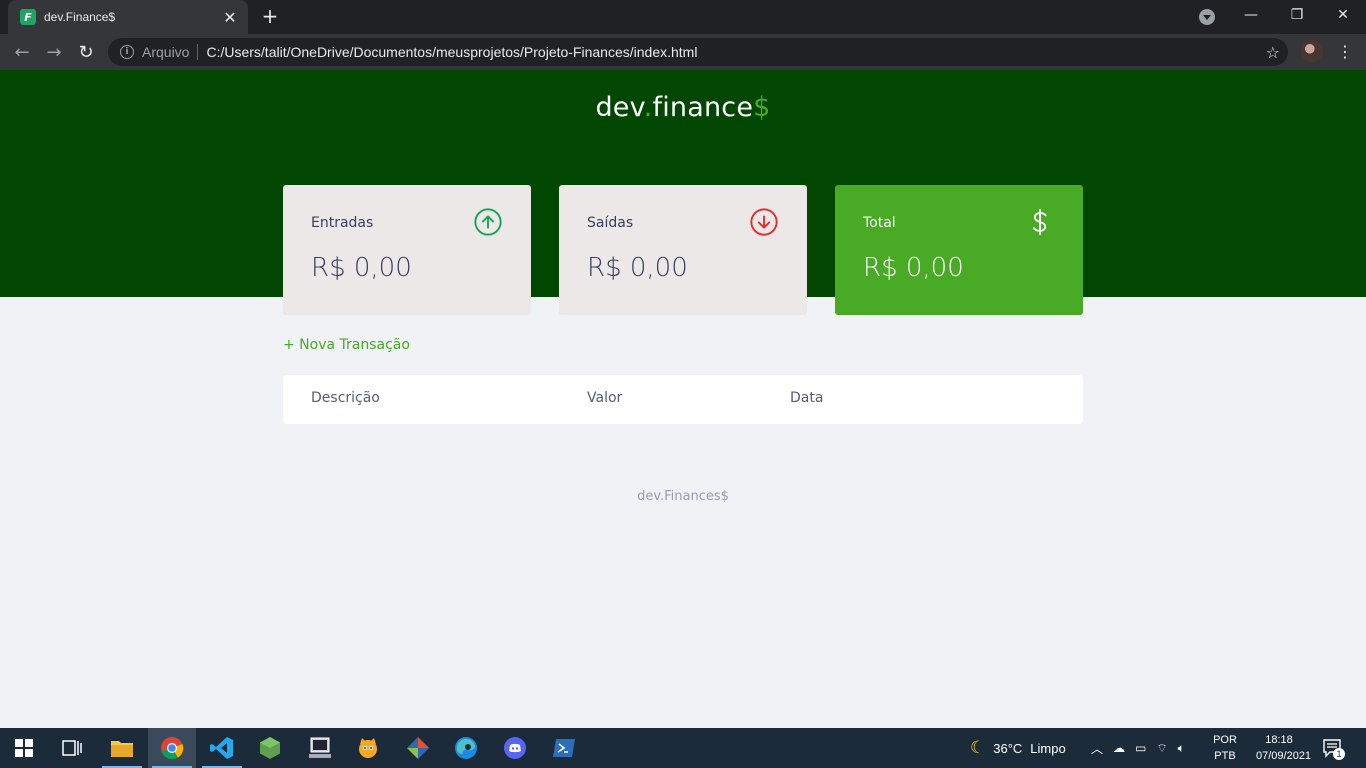  I want to click on battery-icon: ▭, so click(1140, 748).